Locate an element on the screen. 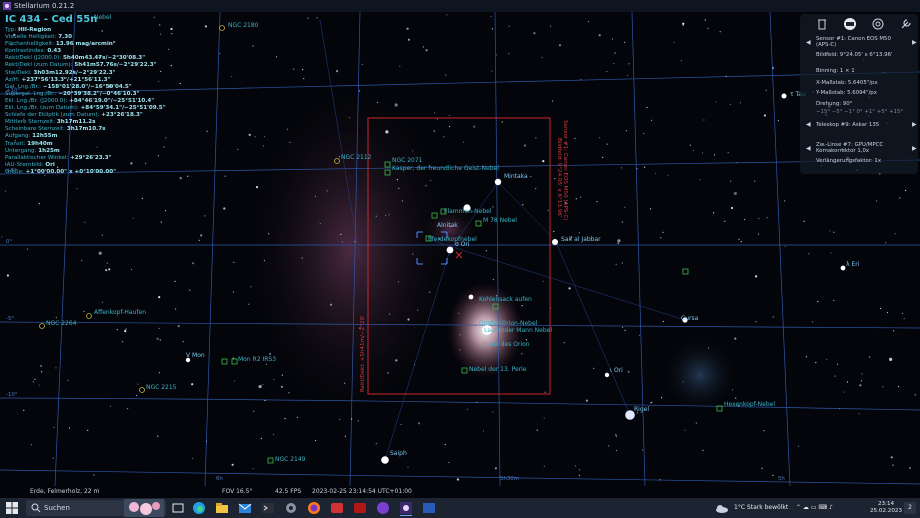 Image resolution: width=920 pixels, height=518 pixels. label-ngc2215: NGC 2215 is located at coordinates (161, 387).